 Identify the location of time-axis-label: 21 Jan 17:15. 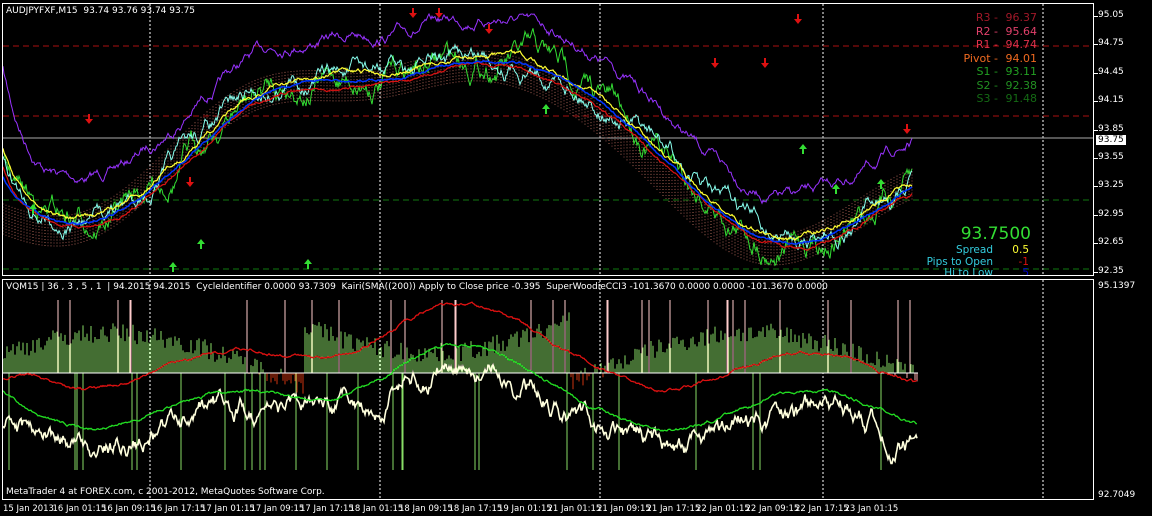
(673, 509).